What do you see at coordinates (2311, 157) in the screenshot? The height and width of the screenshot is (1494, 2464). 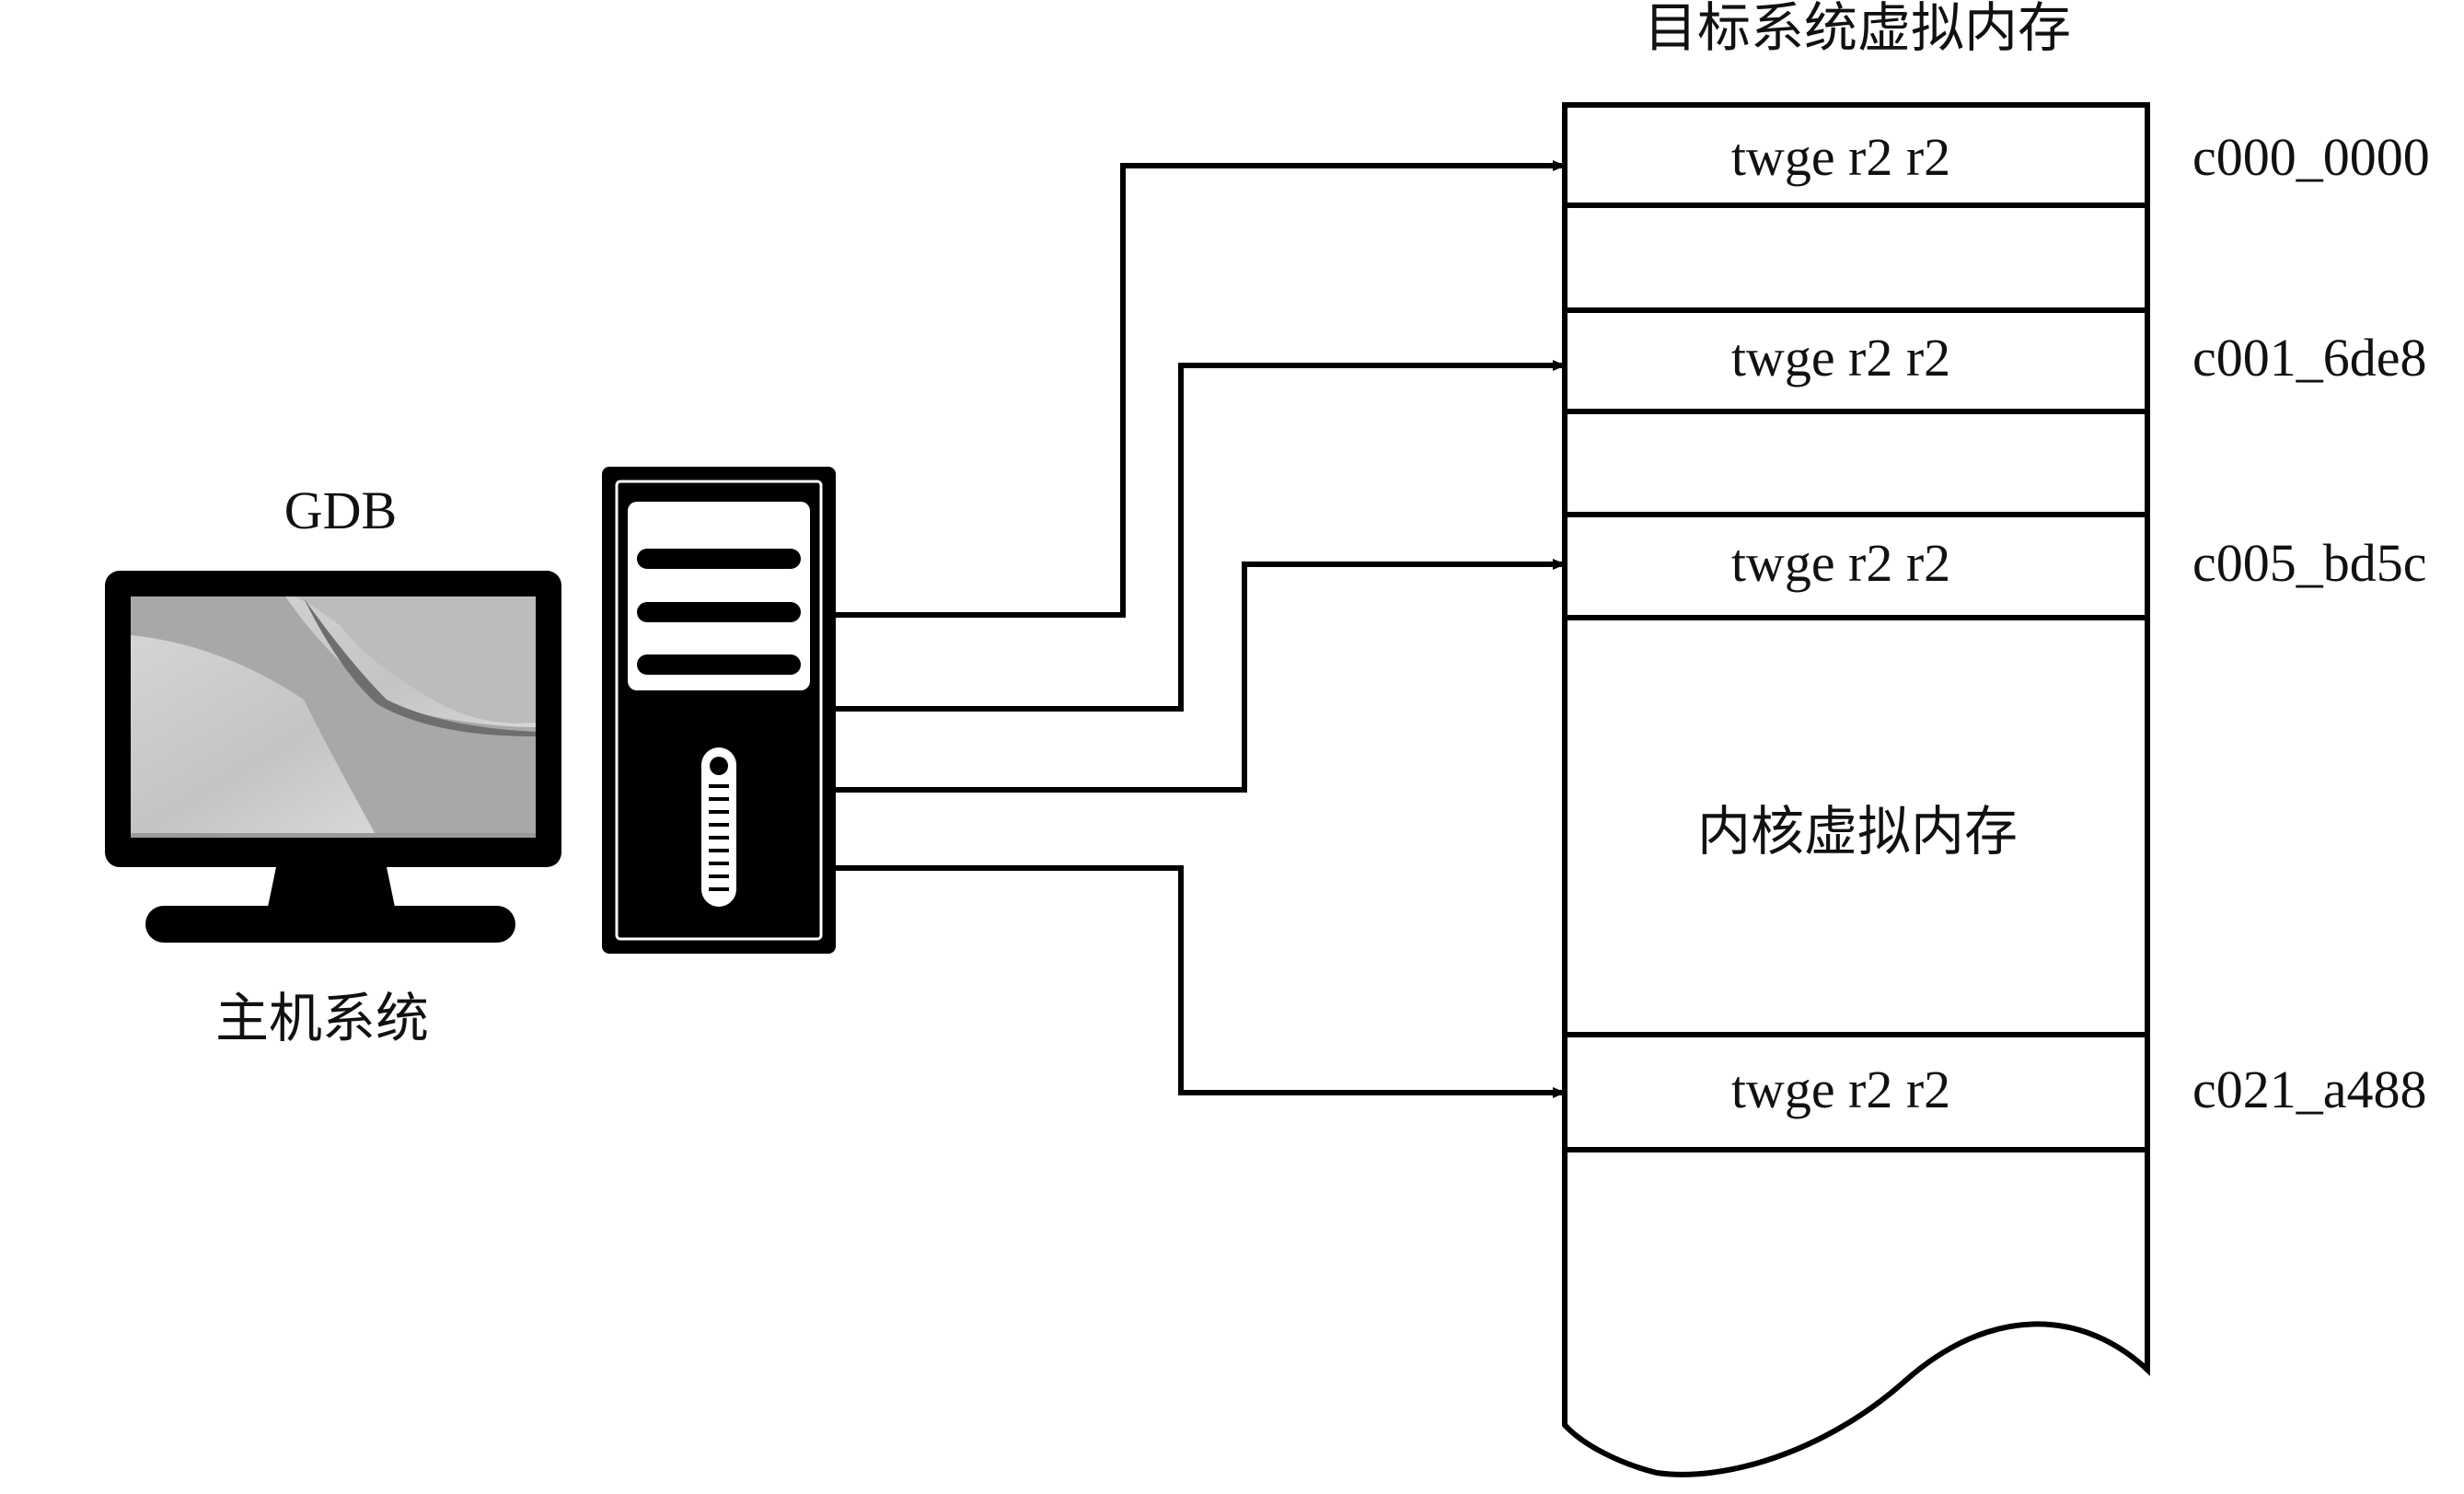 I see `memory-address: c000_0000` at bounding box center [2311, 157].